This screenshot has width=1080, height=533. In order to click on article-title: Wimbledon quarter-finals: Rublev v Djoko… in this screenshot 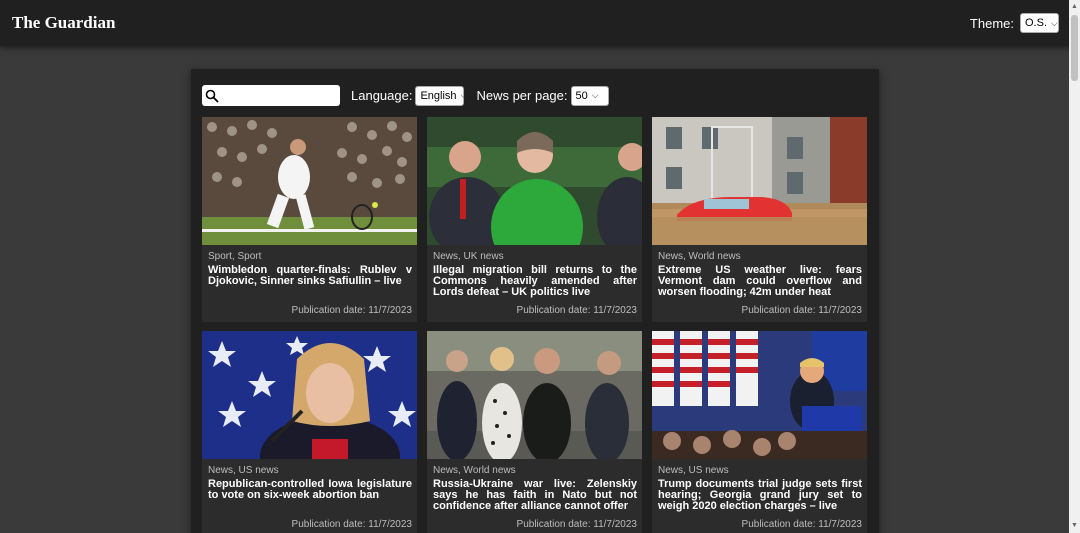, I will do `click(310, 276)`.